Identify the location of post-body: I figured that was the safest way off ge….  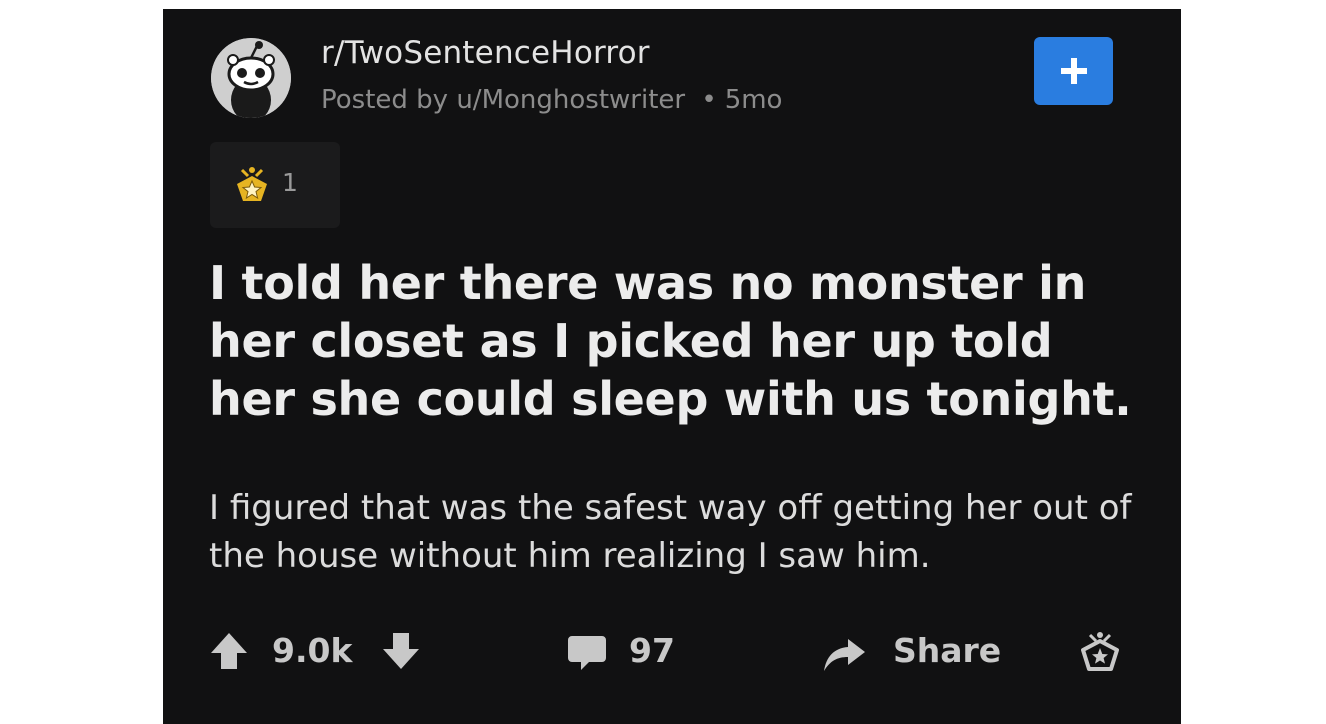
(670, 532).